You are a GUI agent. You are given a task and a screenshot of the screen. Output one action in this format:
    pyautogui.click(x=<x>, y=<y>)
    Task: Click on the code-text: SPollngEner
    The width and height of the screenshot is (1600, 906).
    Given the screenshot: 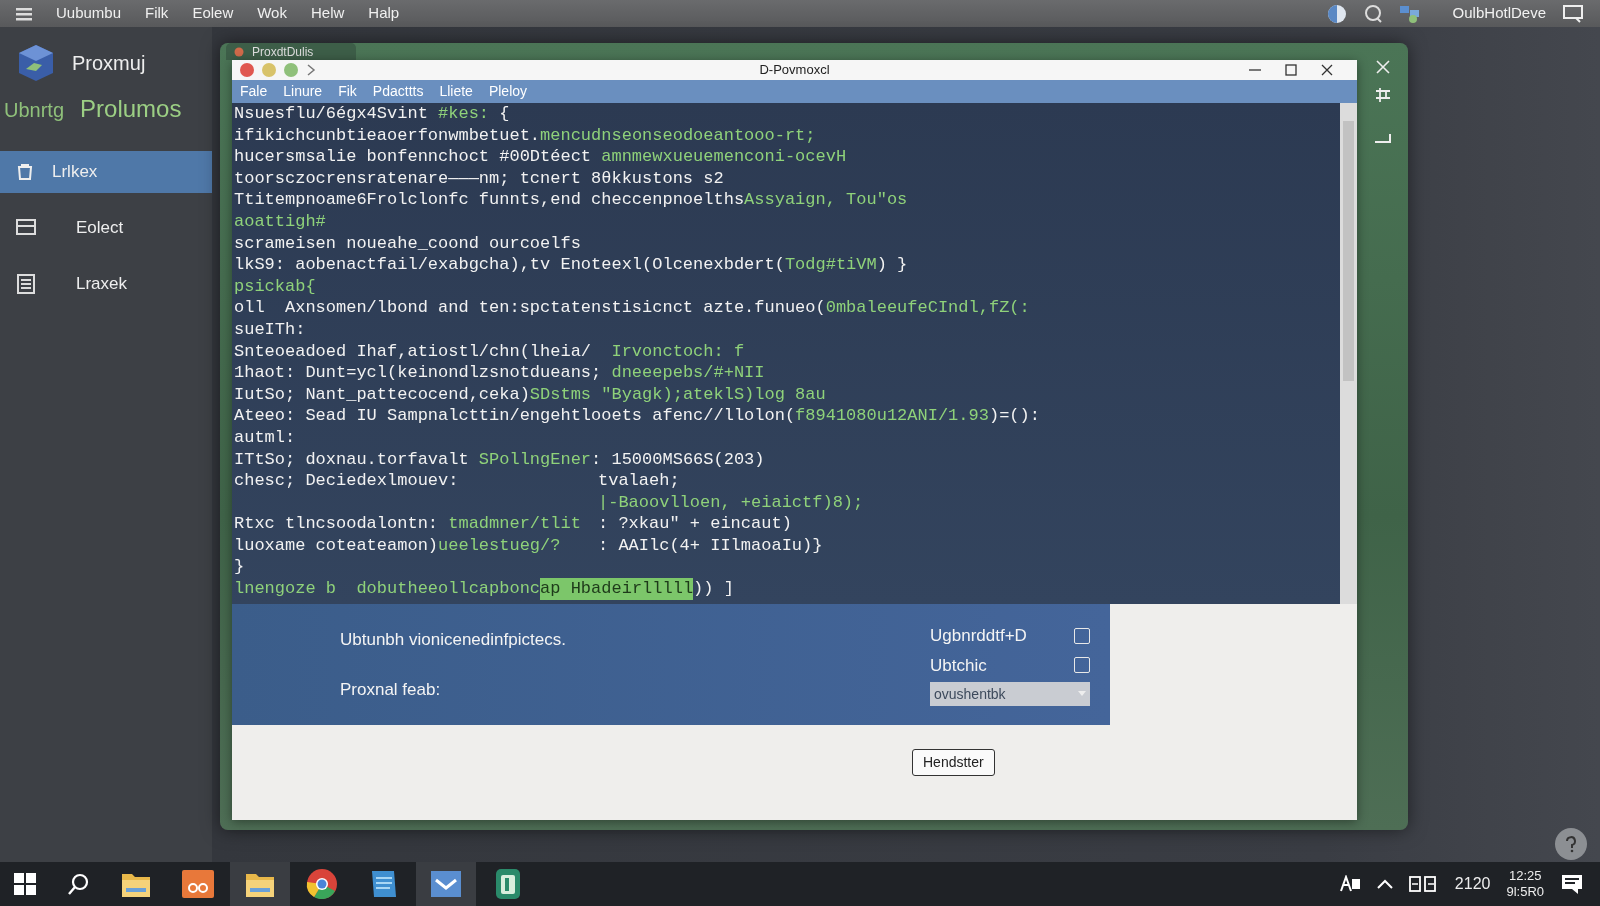 What is the action you would take?
    pyautogui.click(x=535, y=459)
    